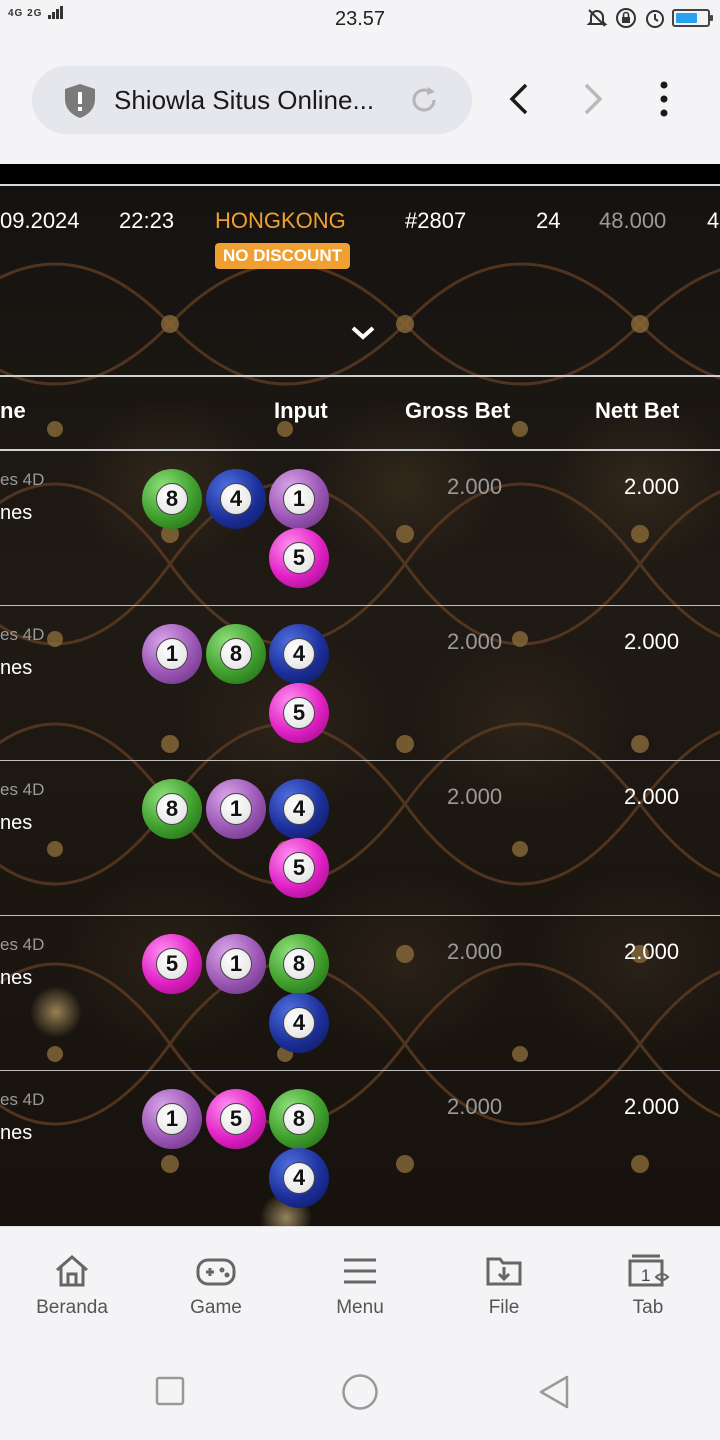  What do you see at coordinates (597, 18) in the screenshot?
I see `mute-icon` at bounding box center [597, 18].